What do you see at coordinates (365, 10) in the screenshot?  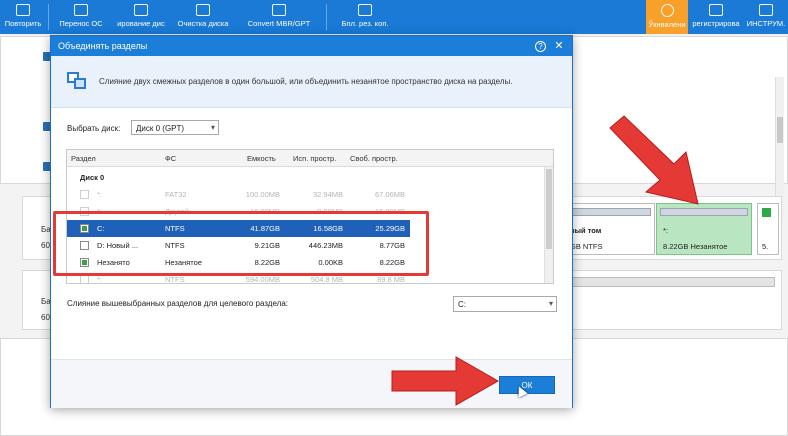 I see `backup-icon` at bounding box center [365, 10].